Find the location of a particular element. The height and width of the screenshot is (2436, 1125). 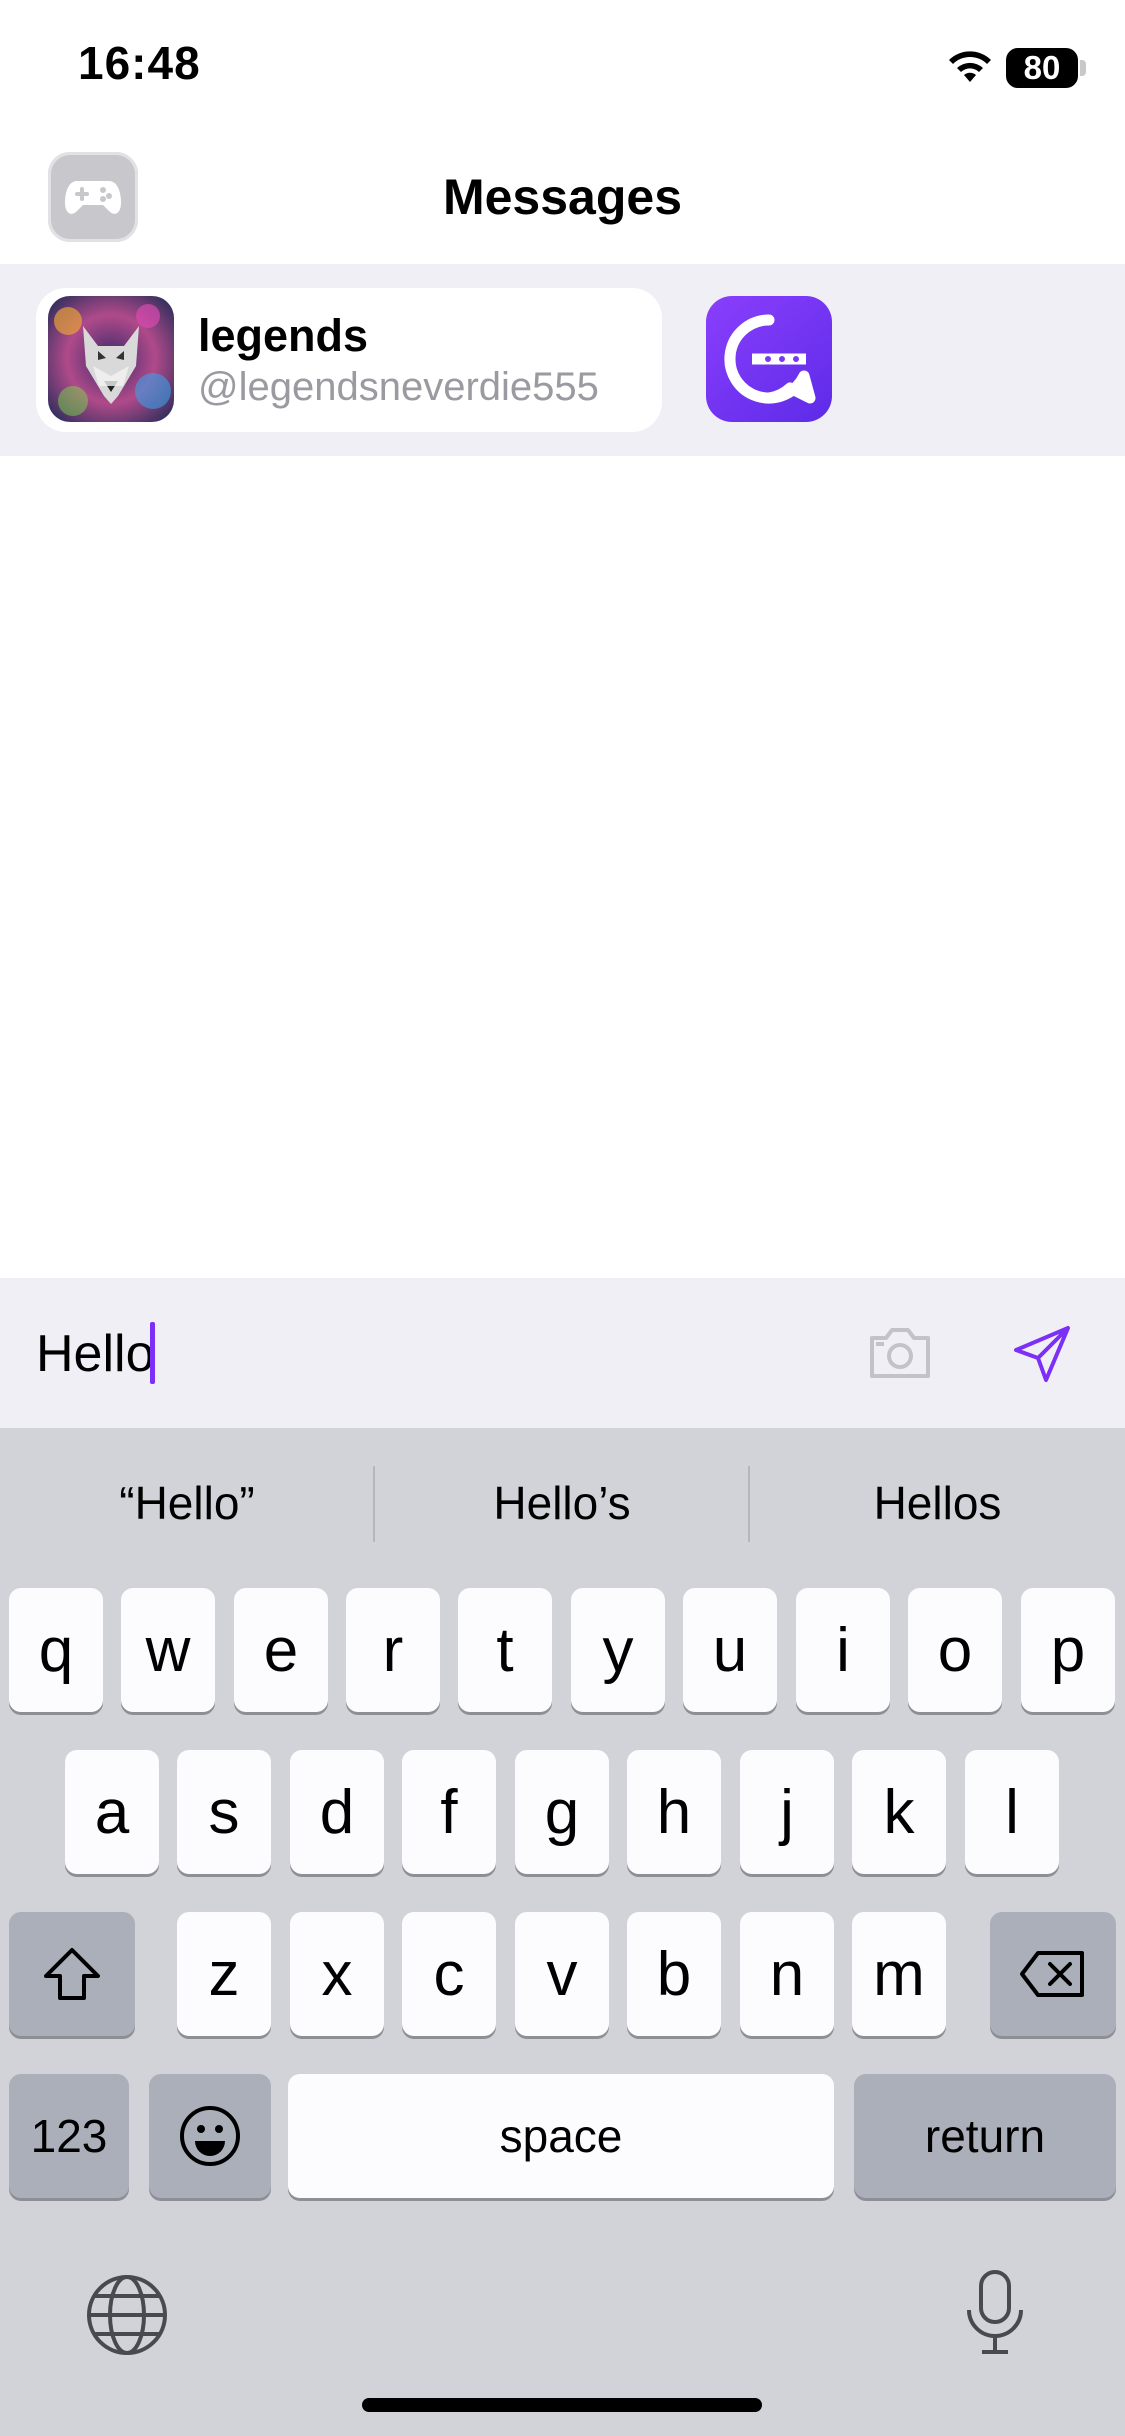

key-i: i is located at coordinates (843, 1650).